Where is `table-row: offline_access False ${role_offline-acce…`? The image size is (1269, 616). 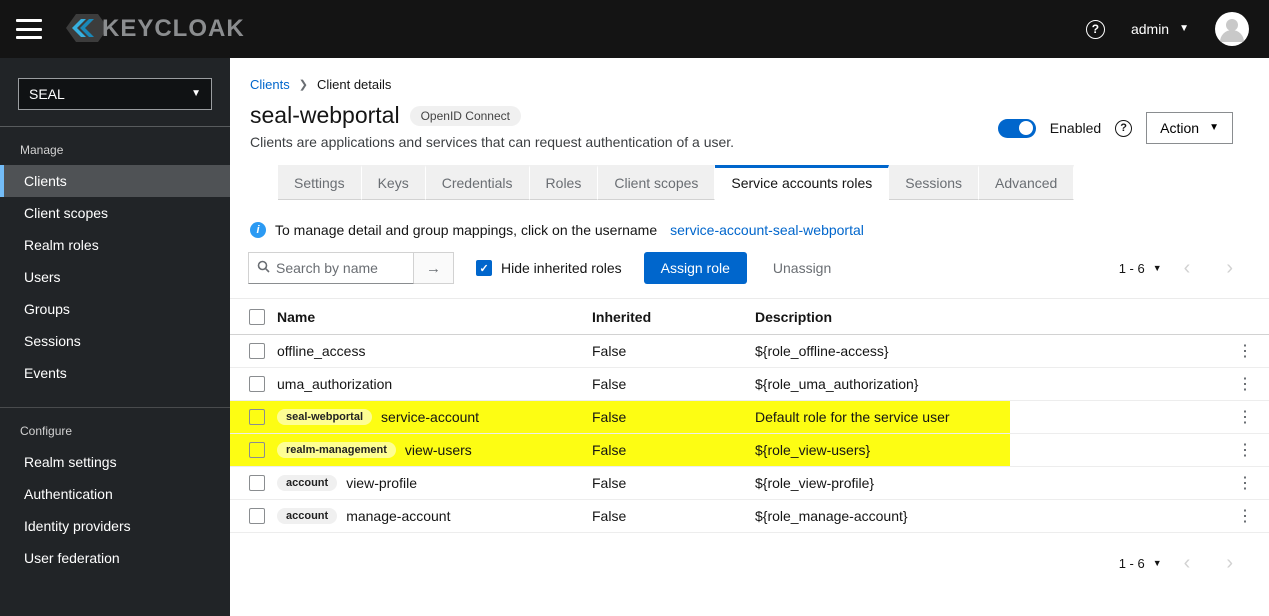
table-row: offline_access False ${role_offline-acce… is located at coordinates (749, 351).